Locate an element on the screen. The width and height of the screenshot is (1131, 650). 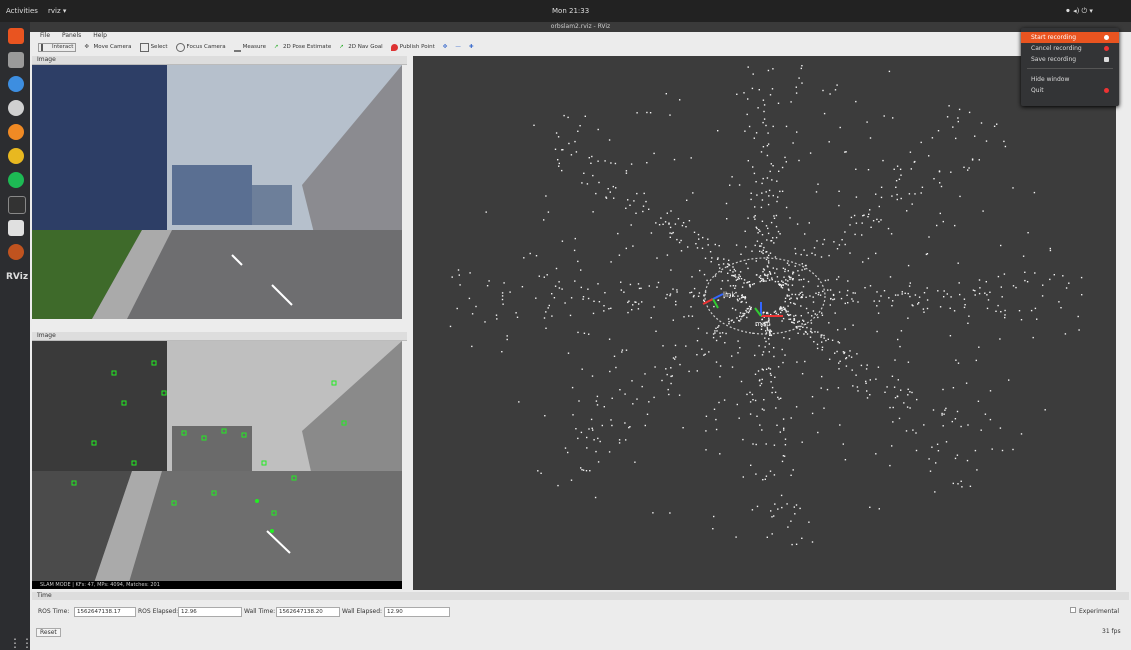
remove-tool-button: — is located at coordinates (458, 47).